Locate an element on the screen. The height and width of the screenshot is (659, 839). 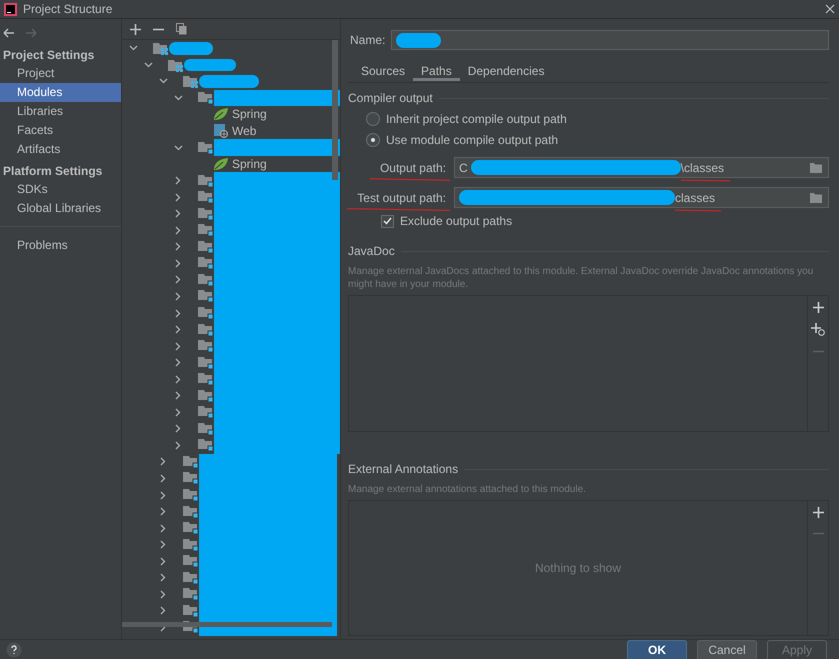
field-label: Output path: is located at coordinates (413, 167).